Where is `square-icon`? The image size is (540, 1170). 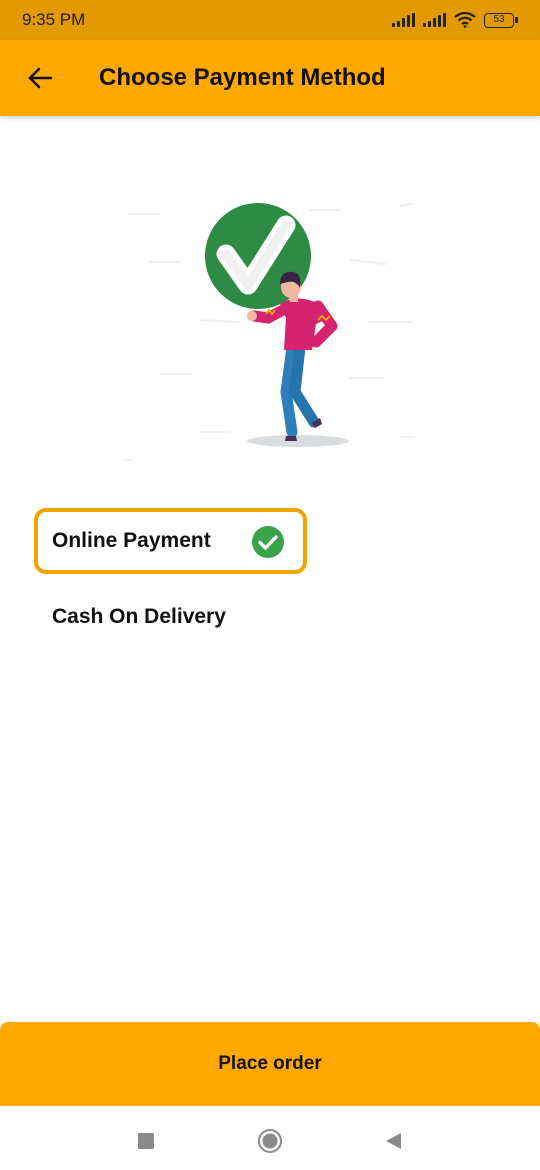
square-icon is located at coordinates (146, 1141).